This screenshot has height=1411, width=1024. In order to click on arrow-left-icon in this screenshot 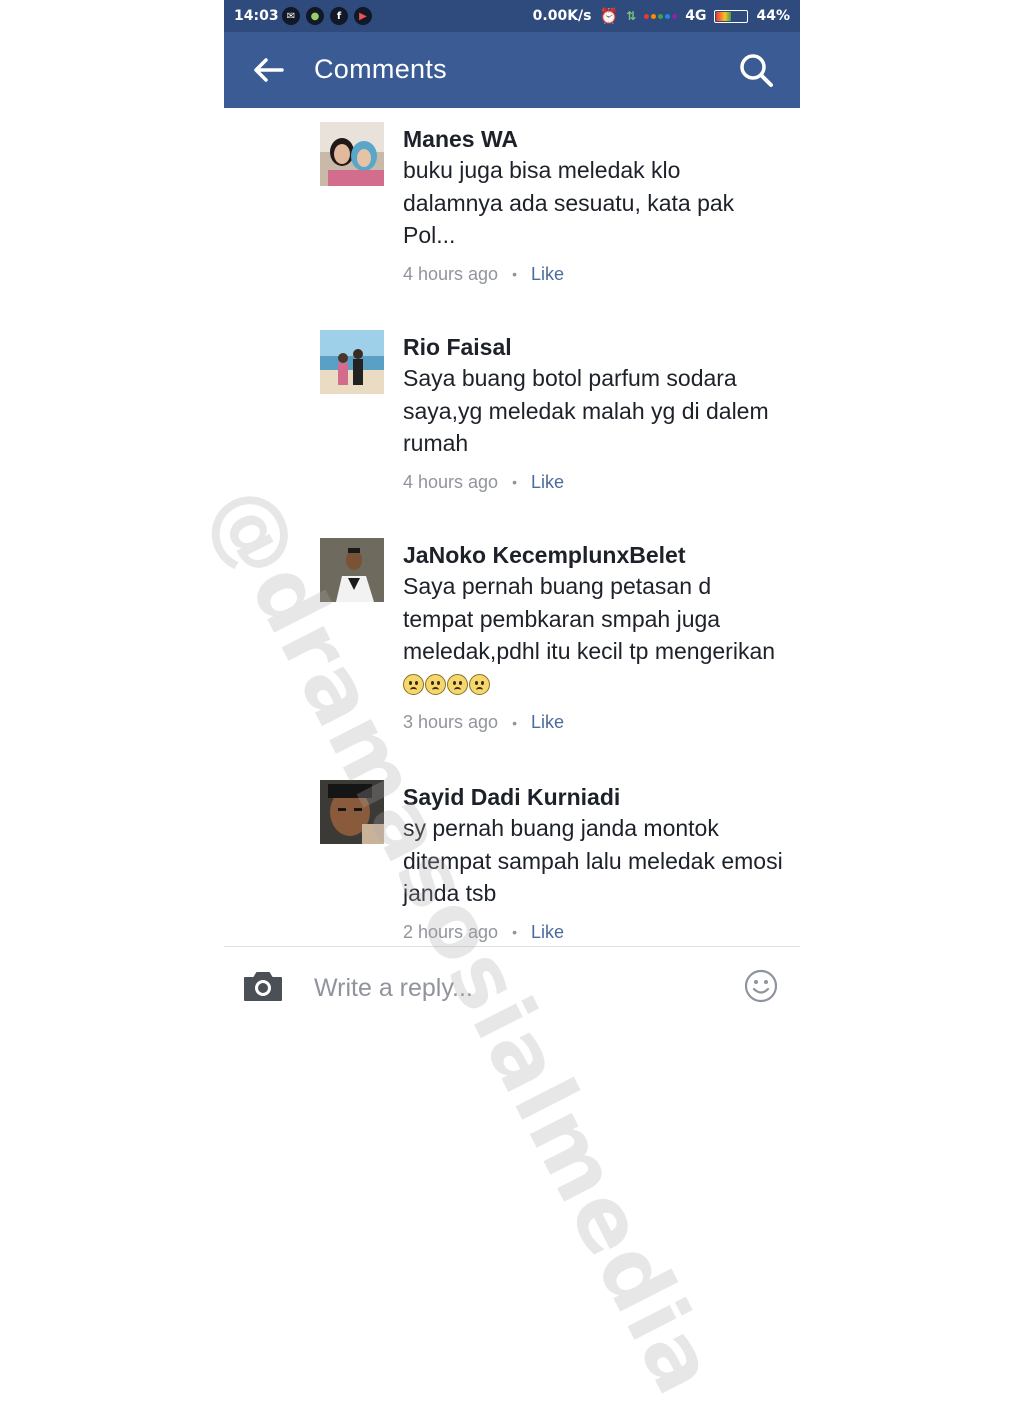, I will do `click(268, 70)`.